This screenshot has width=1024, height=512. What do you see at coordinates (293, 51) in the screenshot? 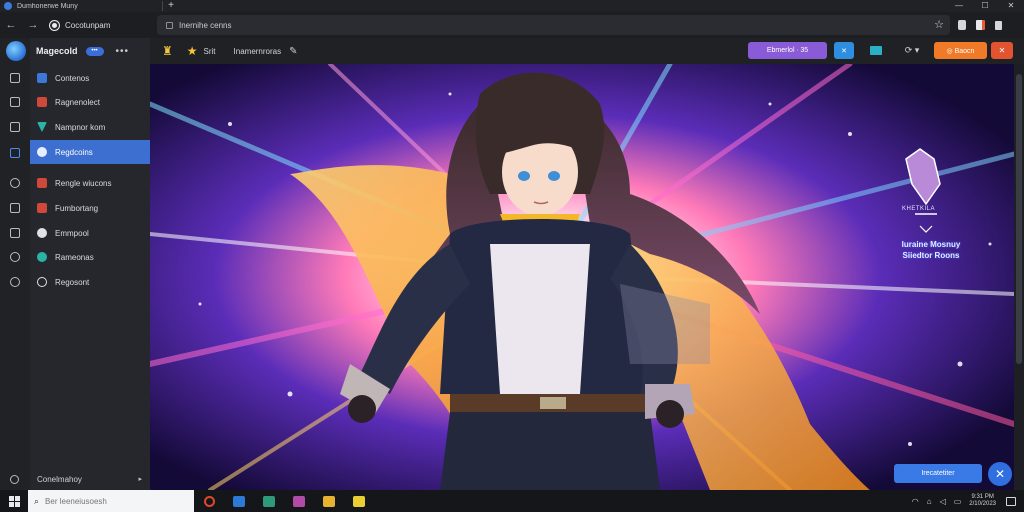
I see `edit-icon: ✎` at bounding box center [293, 51].